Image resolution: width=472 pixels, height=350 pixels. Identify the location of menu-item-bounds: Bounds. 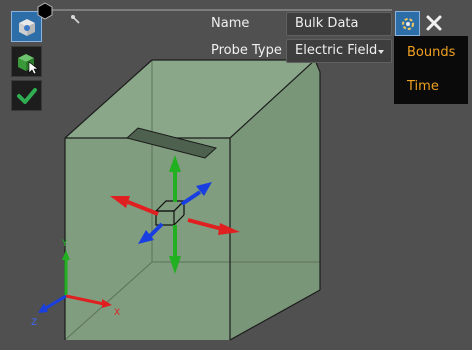
(431, 52).